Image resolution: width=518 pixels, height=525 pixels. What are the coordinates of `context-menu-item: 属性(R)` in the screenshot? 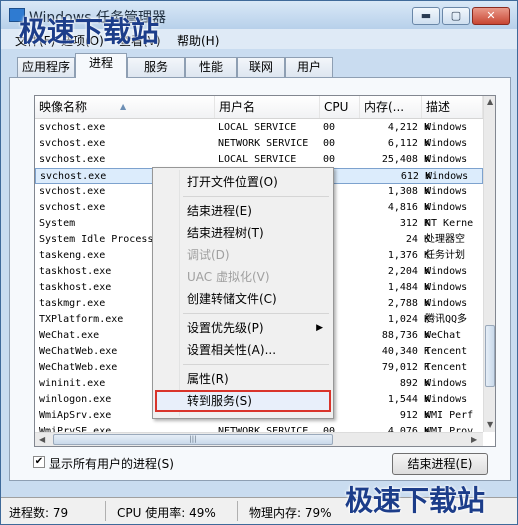 It's located at (243, 379).